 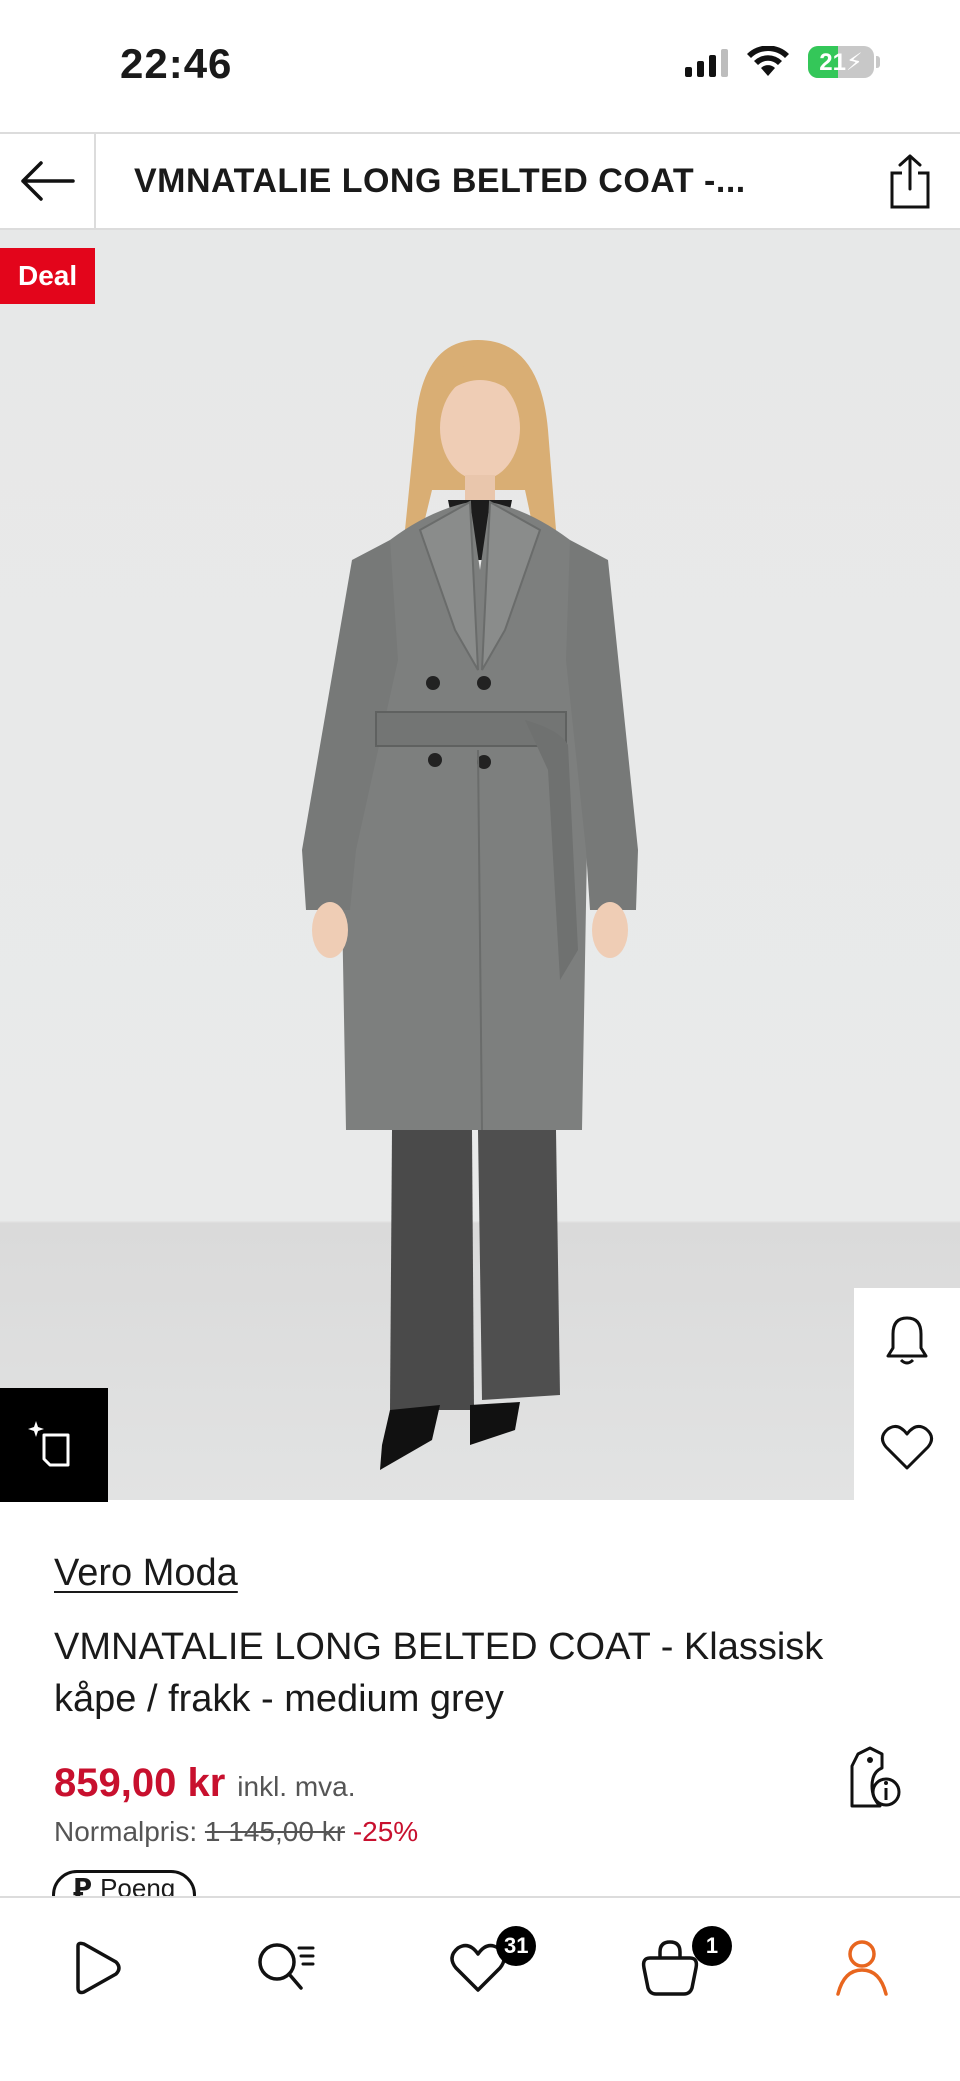 I want to click on discount-percent: -25%, so click(x=385, y=1831).